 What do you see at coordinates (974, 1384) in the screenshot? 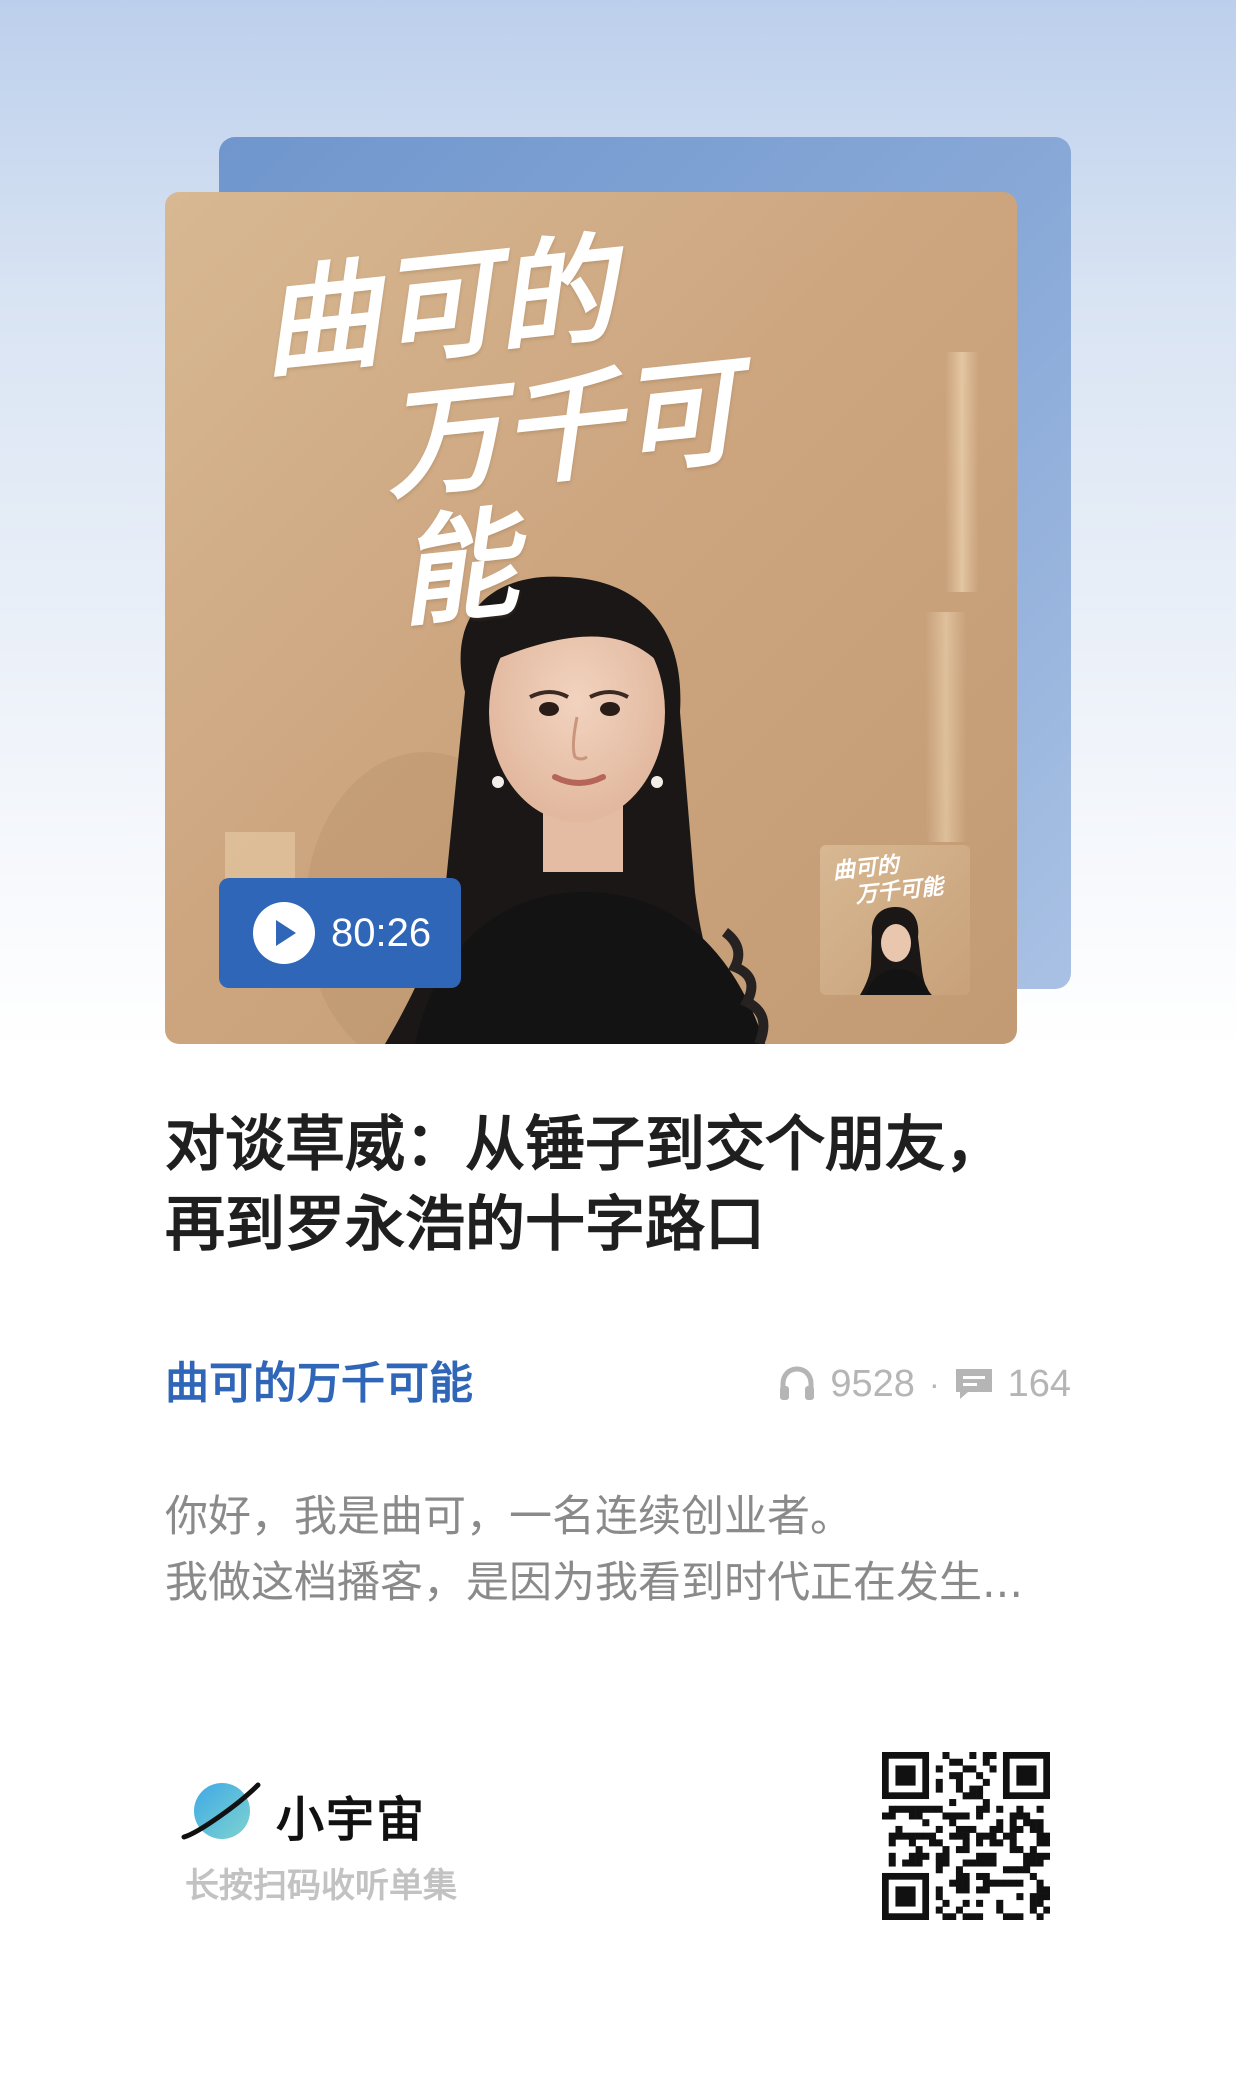
I see `comment-icon` at bounding box center [974, 1384].